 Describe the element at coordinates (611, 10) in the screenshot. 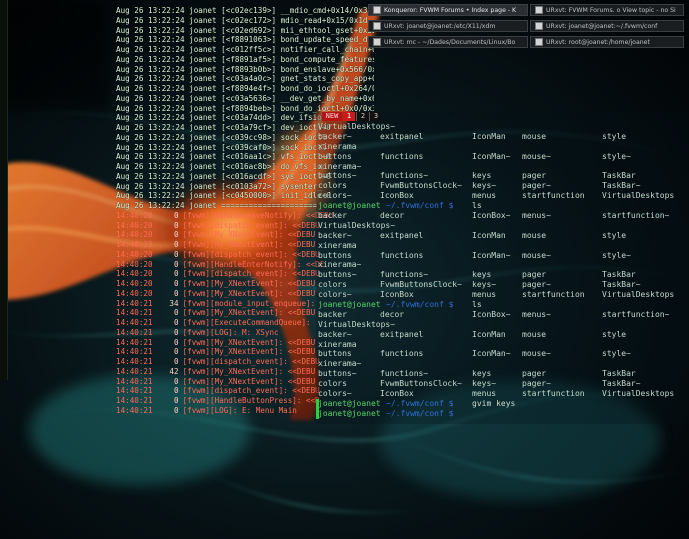

I see `taskbar-window-title: URxvt: FVWM Forums. o View topic - no Si` at that location.